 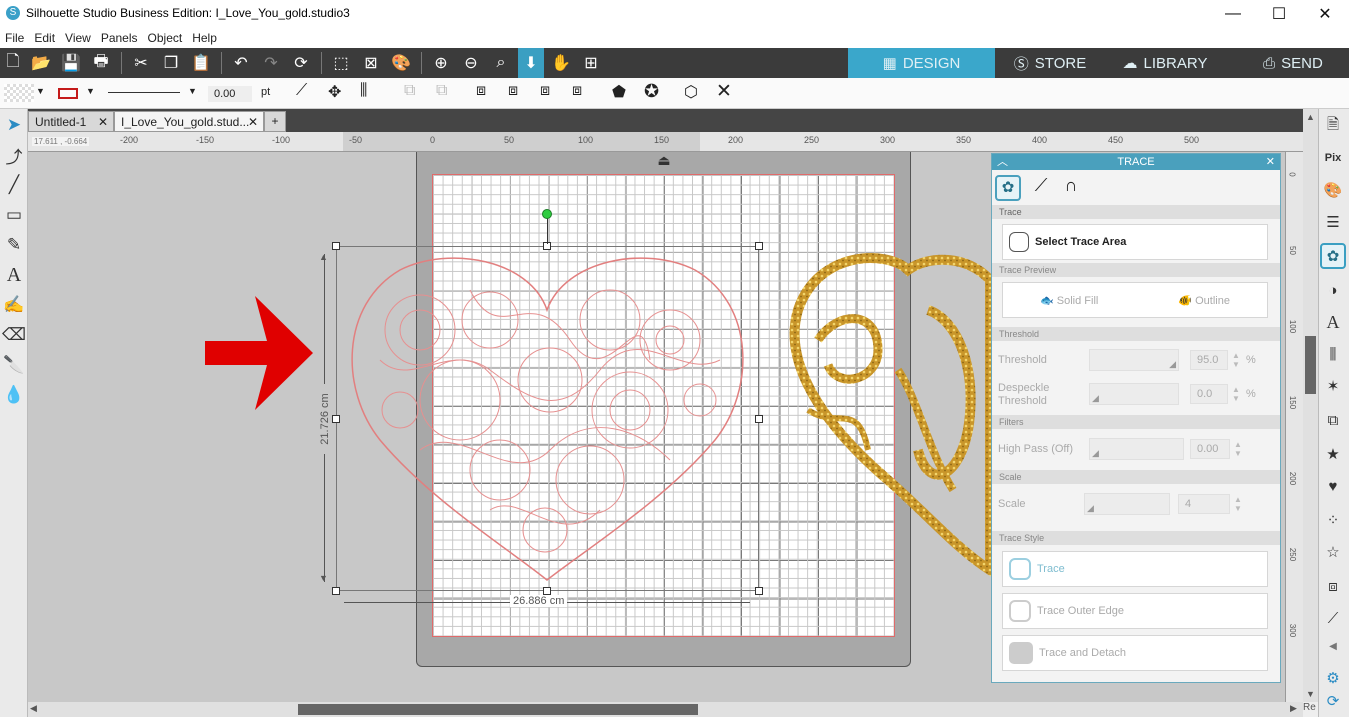 What do you see at coordinates (19, 93) in the screenshot?
I see `fill-swatch` at bounding box center [19, 93].